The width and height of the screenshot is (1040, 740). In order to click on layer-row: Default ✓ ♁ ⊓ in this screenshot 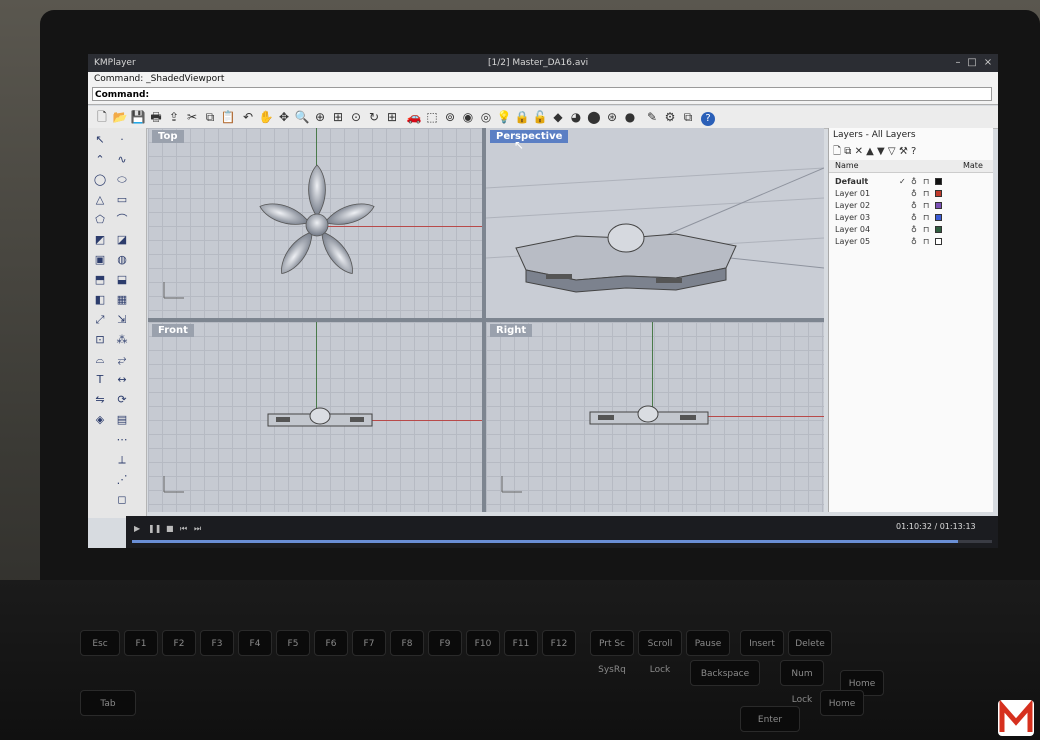, I will do `click(911, 181)`.